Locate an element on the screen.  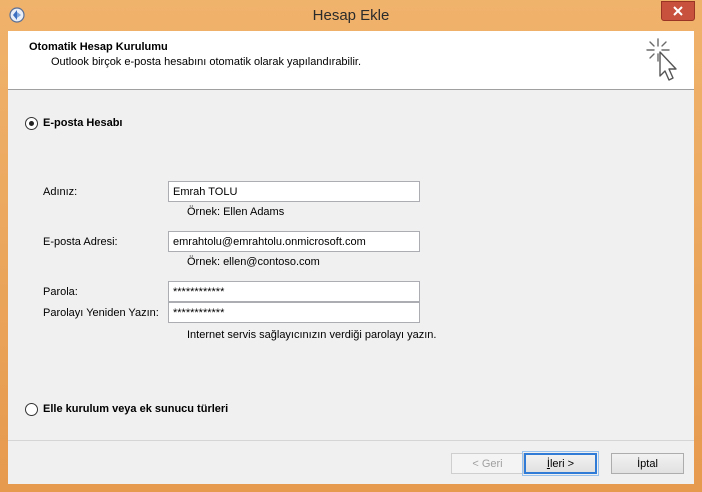
next-button-label: leri > is located at coordinates (562, 463).